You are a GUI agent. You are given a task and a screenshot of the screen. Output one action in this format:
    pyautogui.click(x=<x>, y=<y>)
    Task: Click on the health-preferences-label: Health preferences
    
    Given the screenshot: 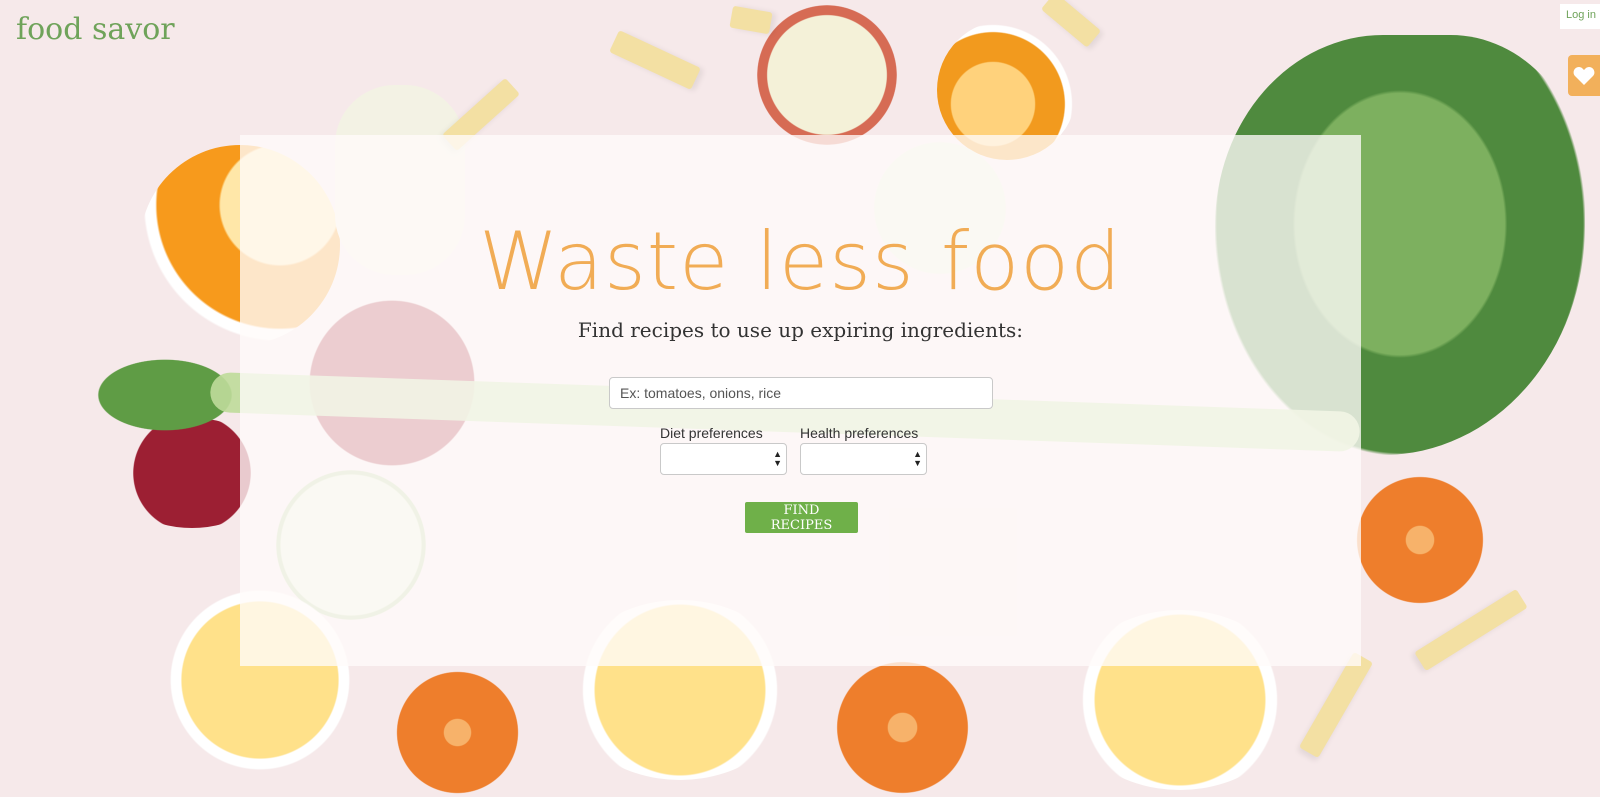 What is the action you would take?
    pyautogui.click(x=859, y=433)
    